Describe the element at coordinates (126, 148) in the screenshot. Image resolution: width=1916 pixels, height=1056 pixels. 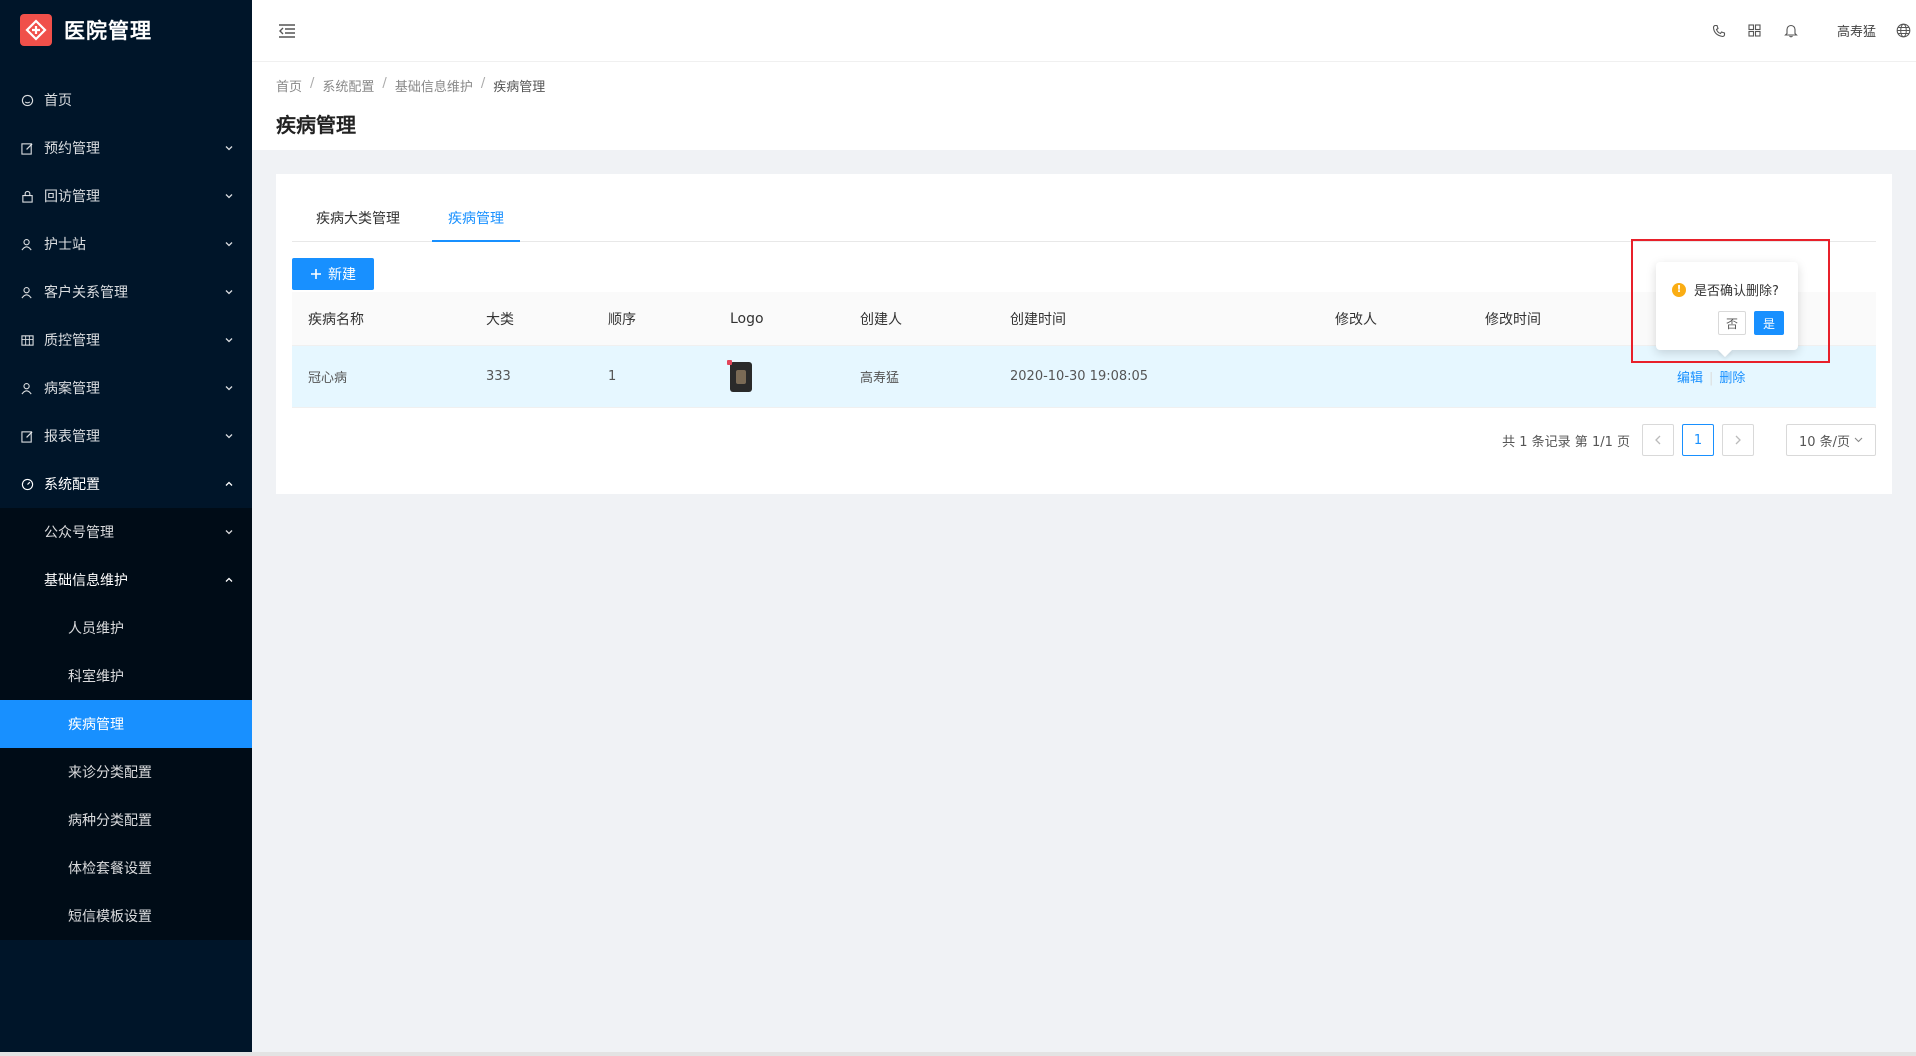
I see `sidebar-item-appointment: 预约管理` at that location.